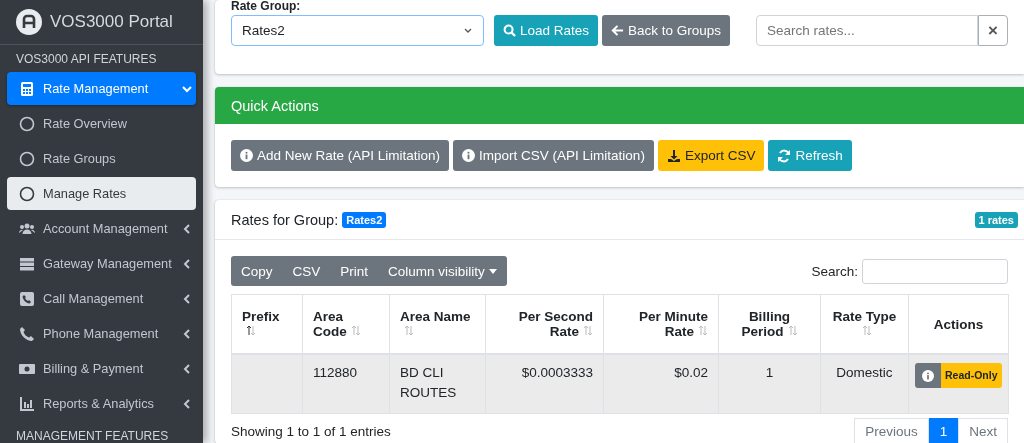 The height and width of the screenshot is (443, 1024). What do you see at coordinates (864, 372) in the screenshot?
I see `table-cell: Domestic` at bounding box center [864, 372].